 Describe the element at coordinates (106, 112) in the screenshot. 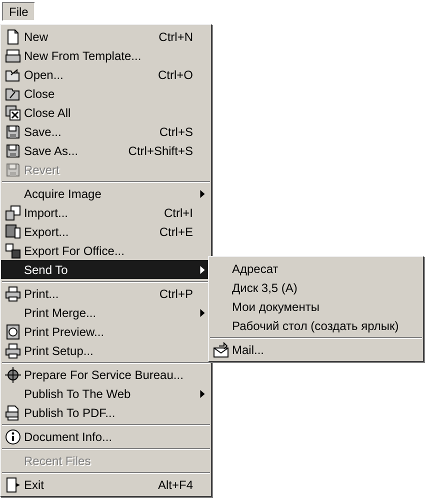

I see `menu-item: Close All` at that location.